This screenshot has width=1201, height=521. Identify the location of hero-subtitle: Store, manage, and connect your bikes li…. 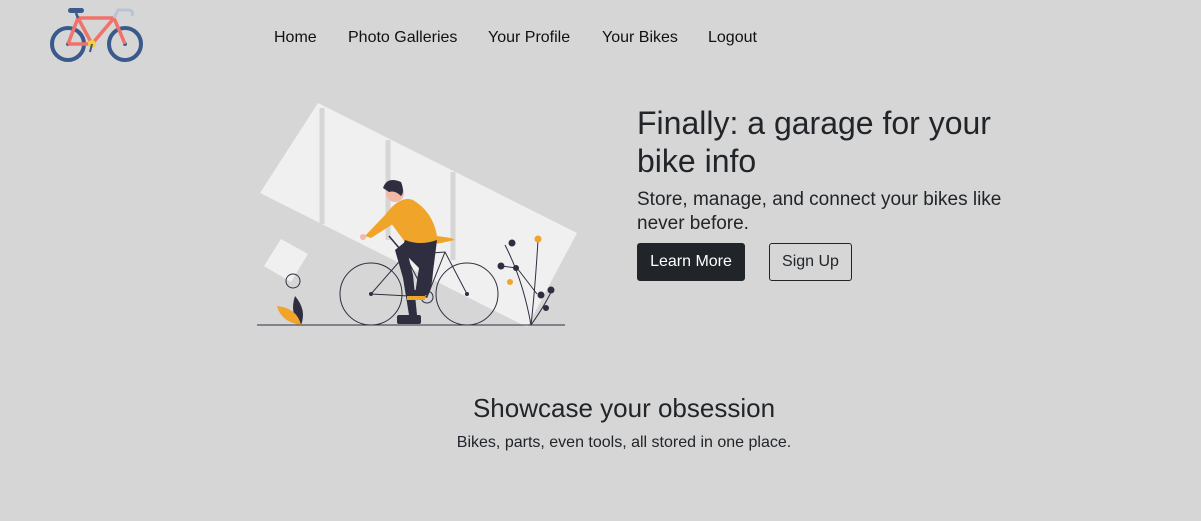
(819, 211).